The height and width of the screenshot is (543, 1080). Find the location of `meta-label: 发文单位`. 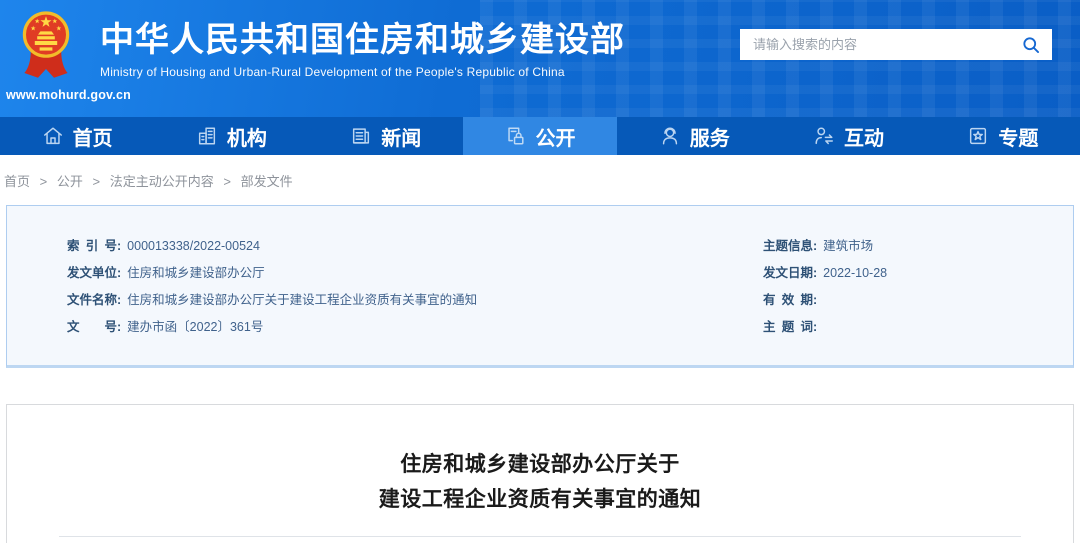

meta-label: 发文单位 is located at coordinates (92, 273).